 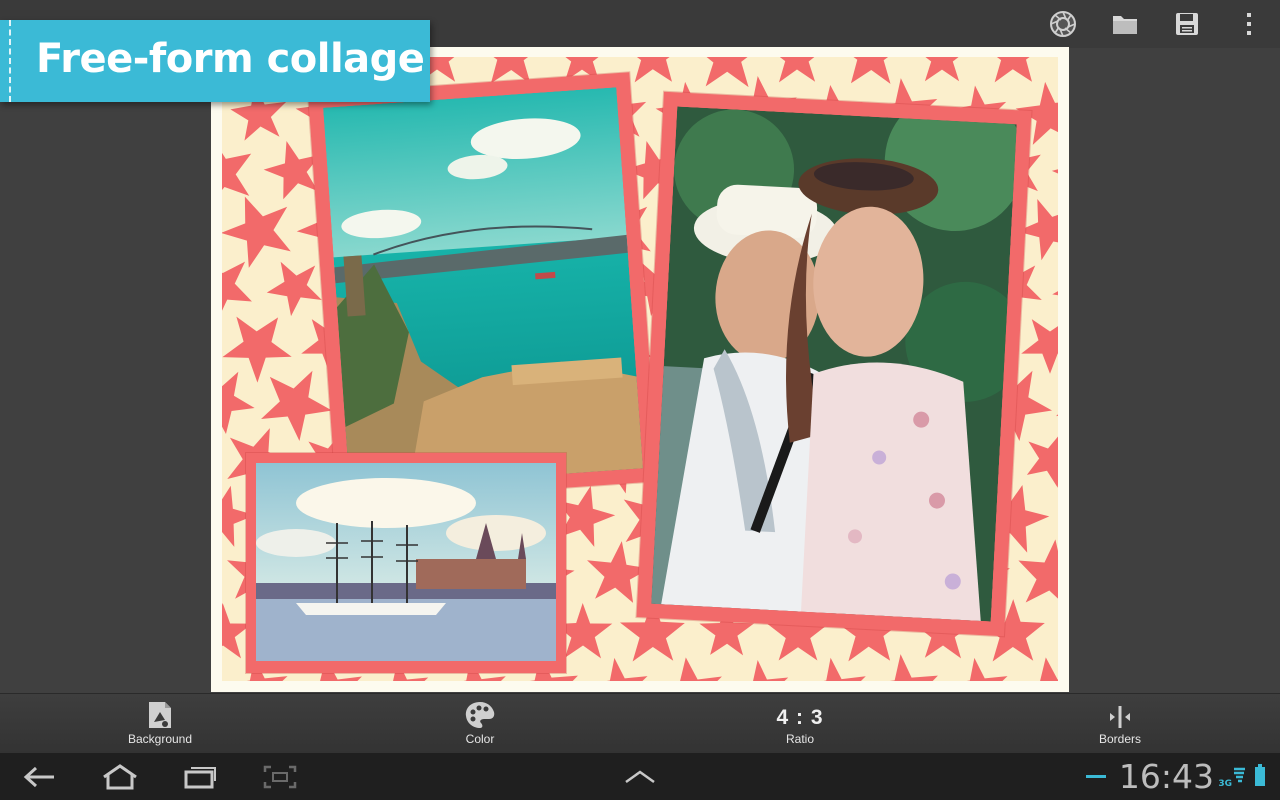 What do you see at coordinates (160, 712) in the screenshot?
I see `background-icon` at bounding box center [160, 712].